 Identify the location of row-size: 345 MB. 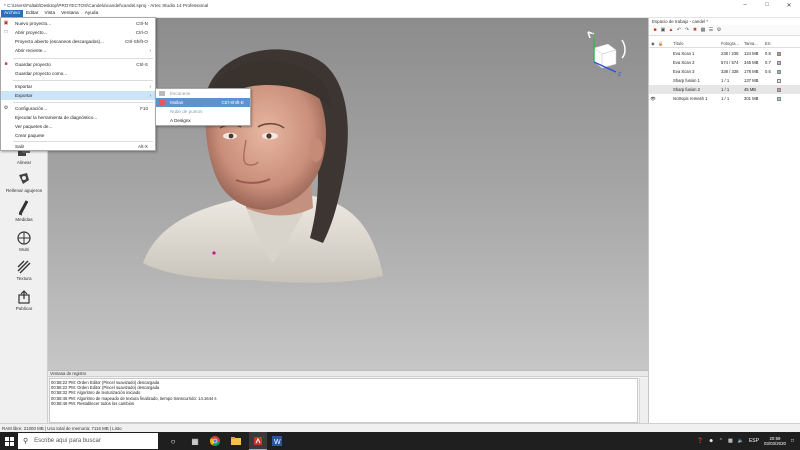
(751, 62).